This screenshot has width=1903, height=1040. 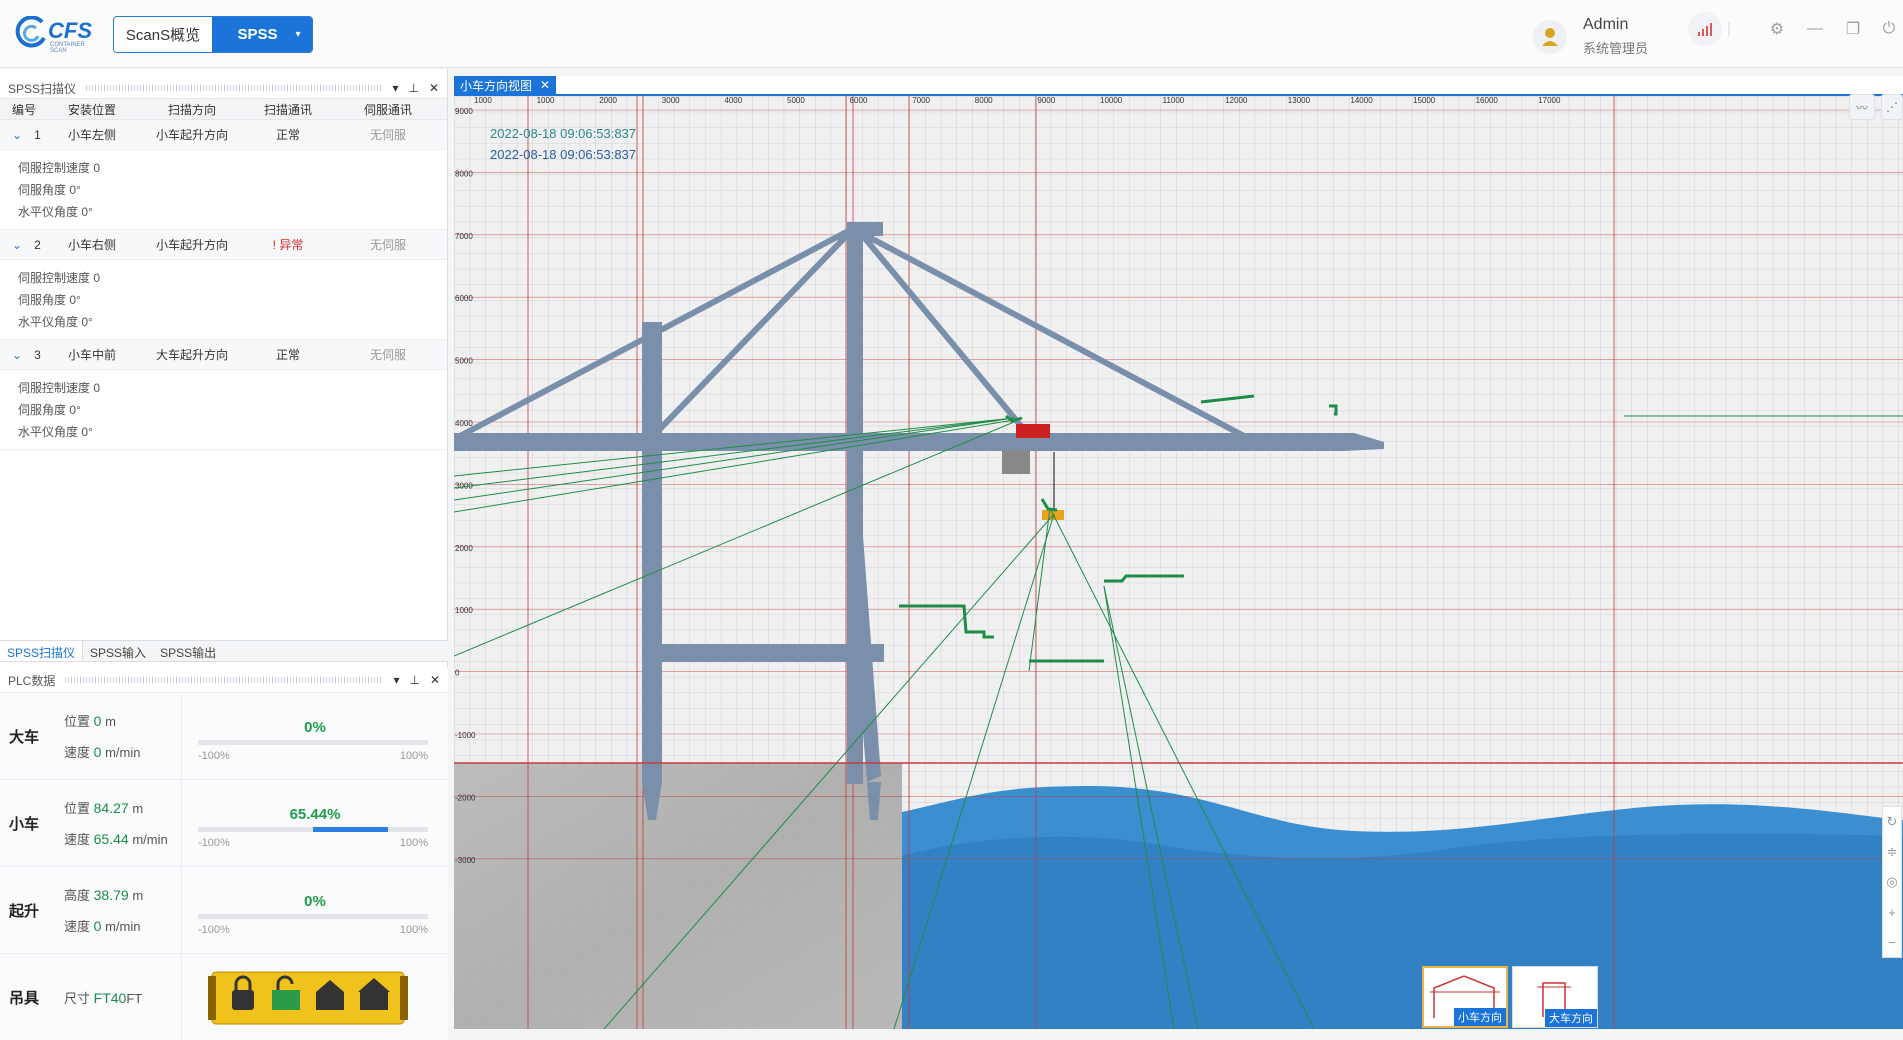 I want to click on nav-tab-scans-overview: ScanS概览, so click(x=163, y=34).